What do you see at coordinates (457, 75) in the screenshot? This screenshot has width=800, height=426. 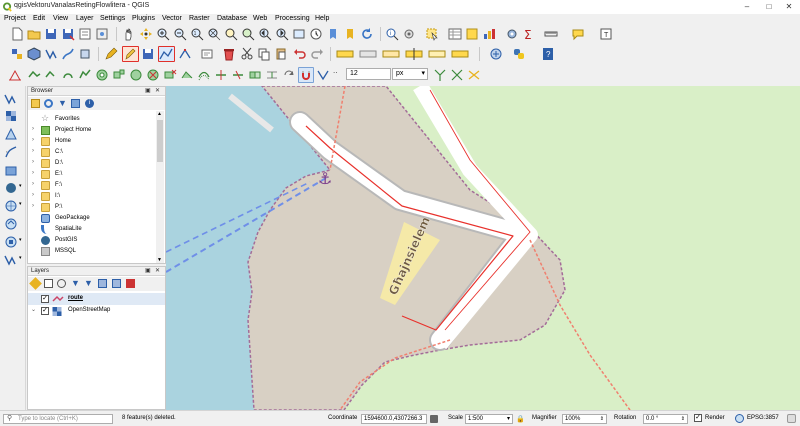 I see `snap-self-icon` at bounding box center [457, 75].